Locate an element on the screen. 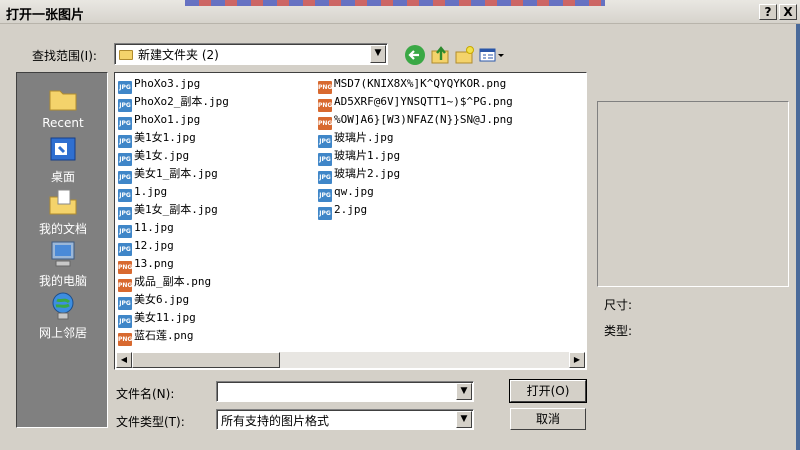  place-label: 桌面 is located at coordinates (62, 177).